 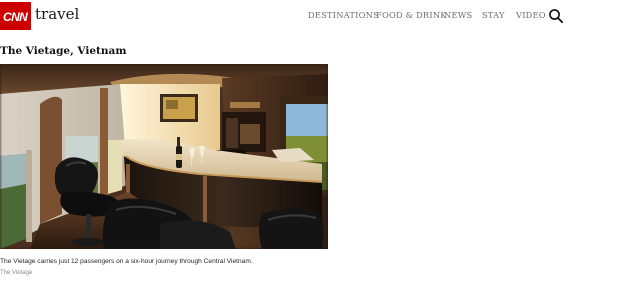 I want to click on nav-item-video: VIDEO, so click(x=531, y=15).